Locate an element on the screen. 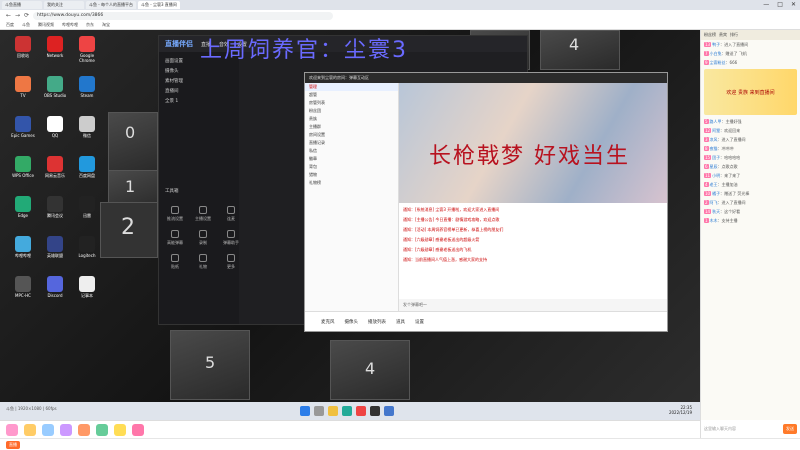  tool-button: 弹幕助手 is located at coordinates (231, 240).